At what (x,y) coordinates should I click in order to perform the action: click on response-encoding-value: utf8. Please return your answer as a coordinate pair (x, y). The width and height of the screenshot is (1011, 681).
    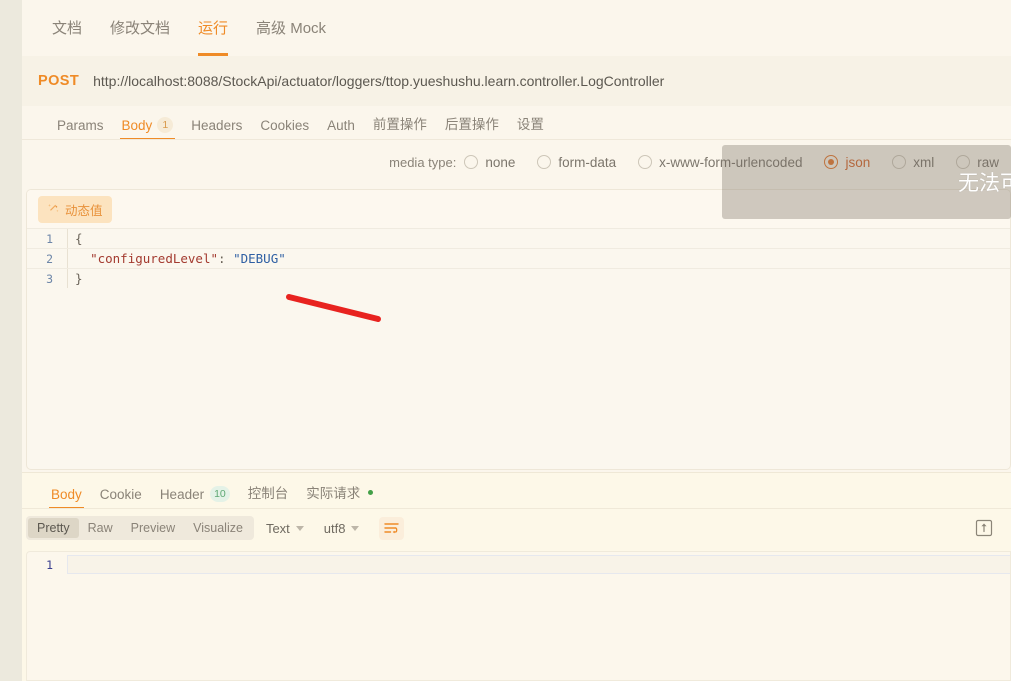
    Looking at the image, I should click on (334, 528).